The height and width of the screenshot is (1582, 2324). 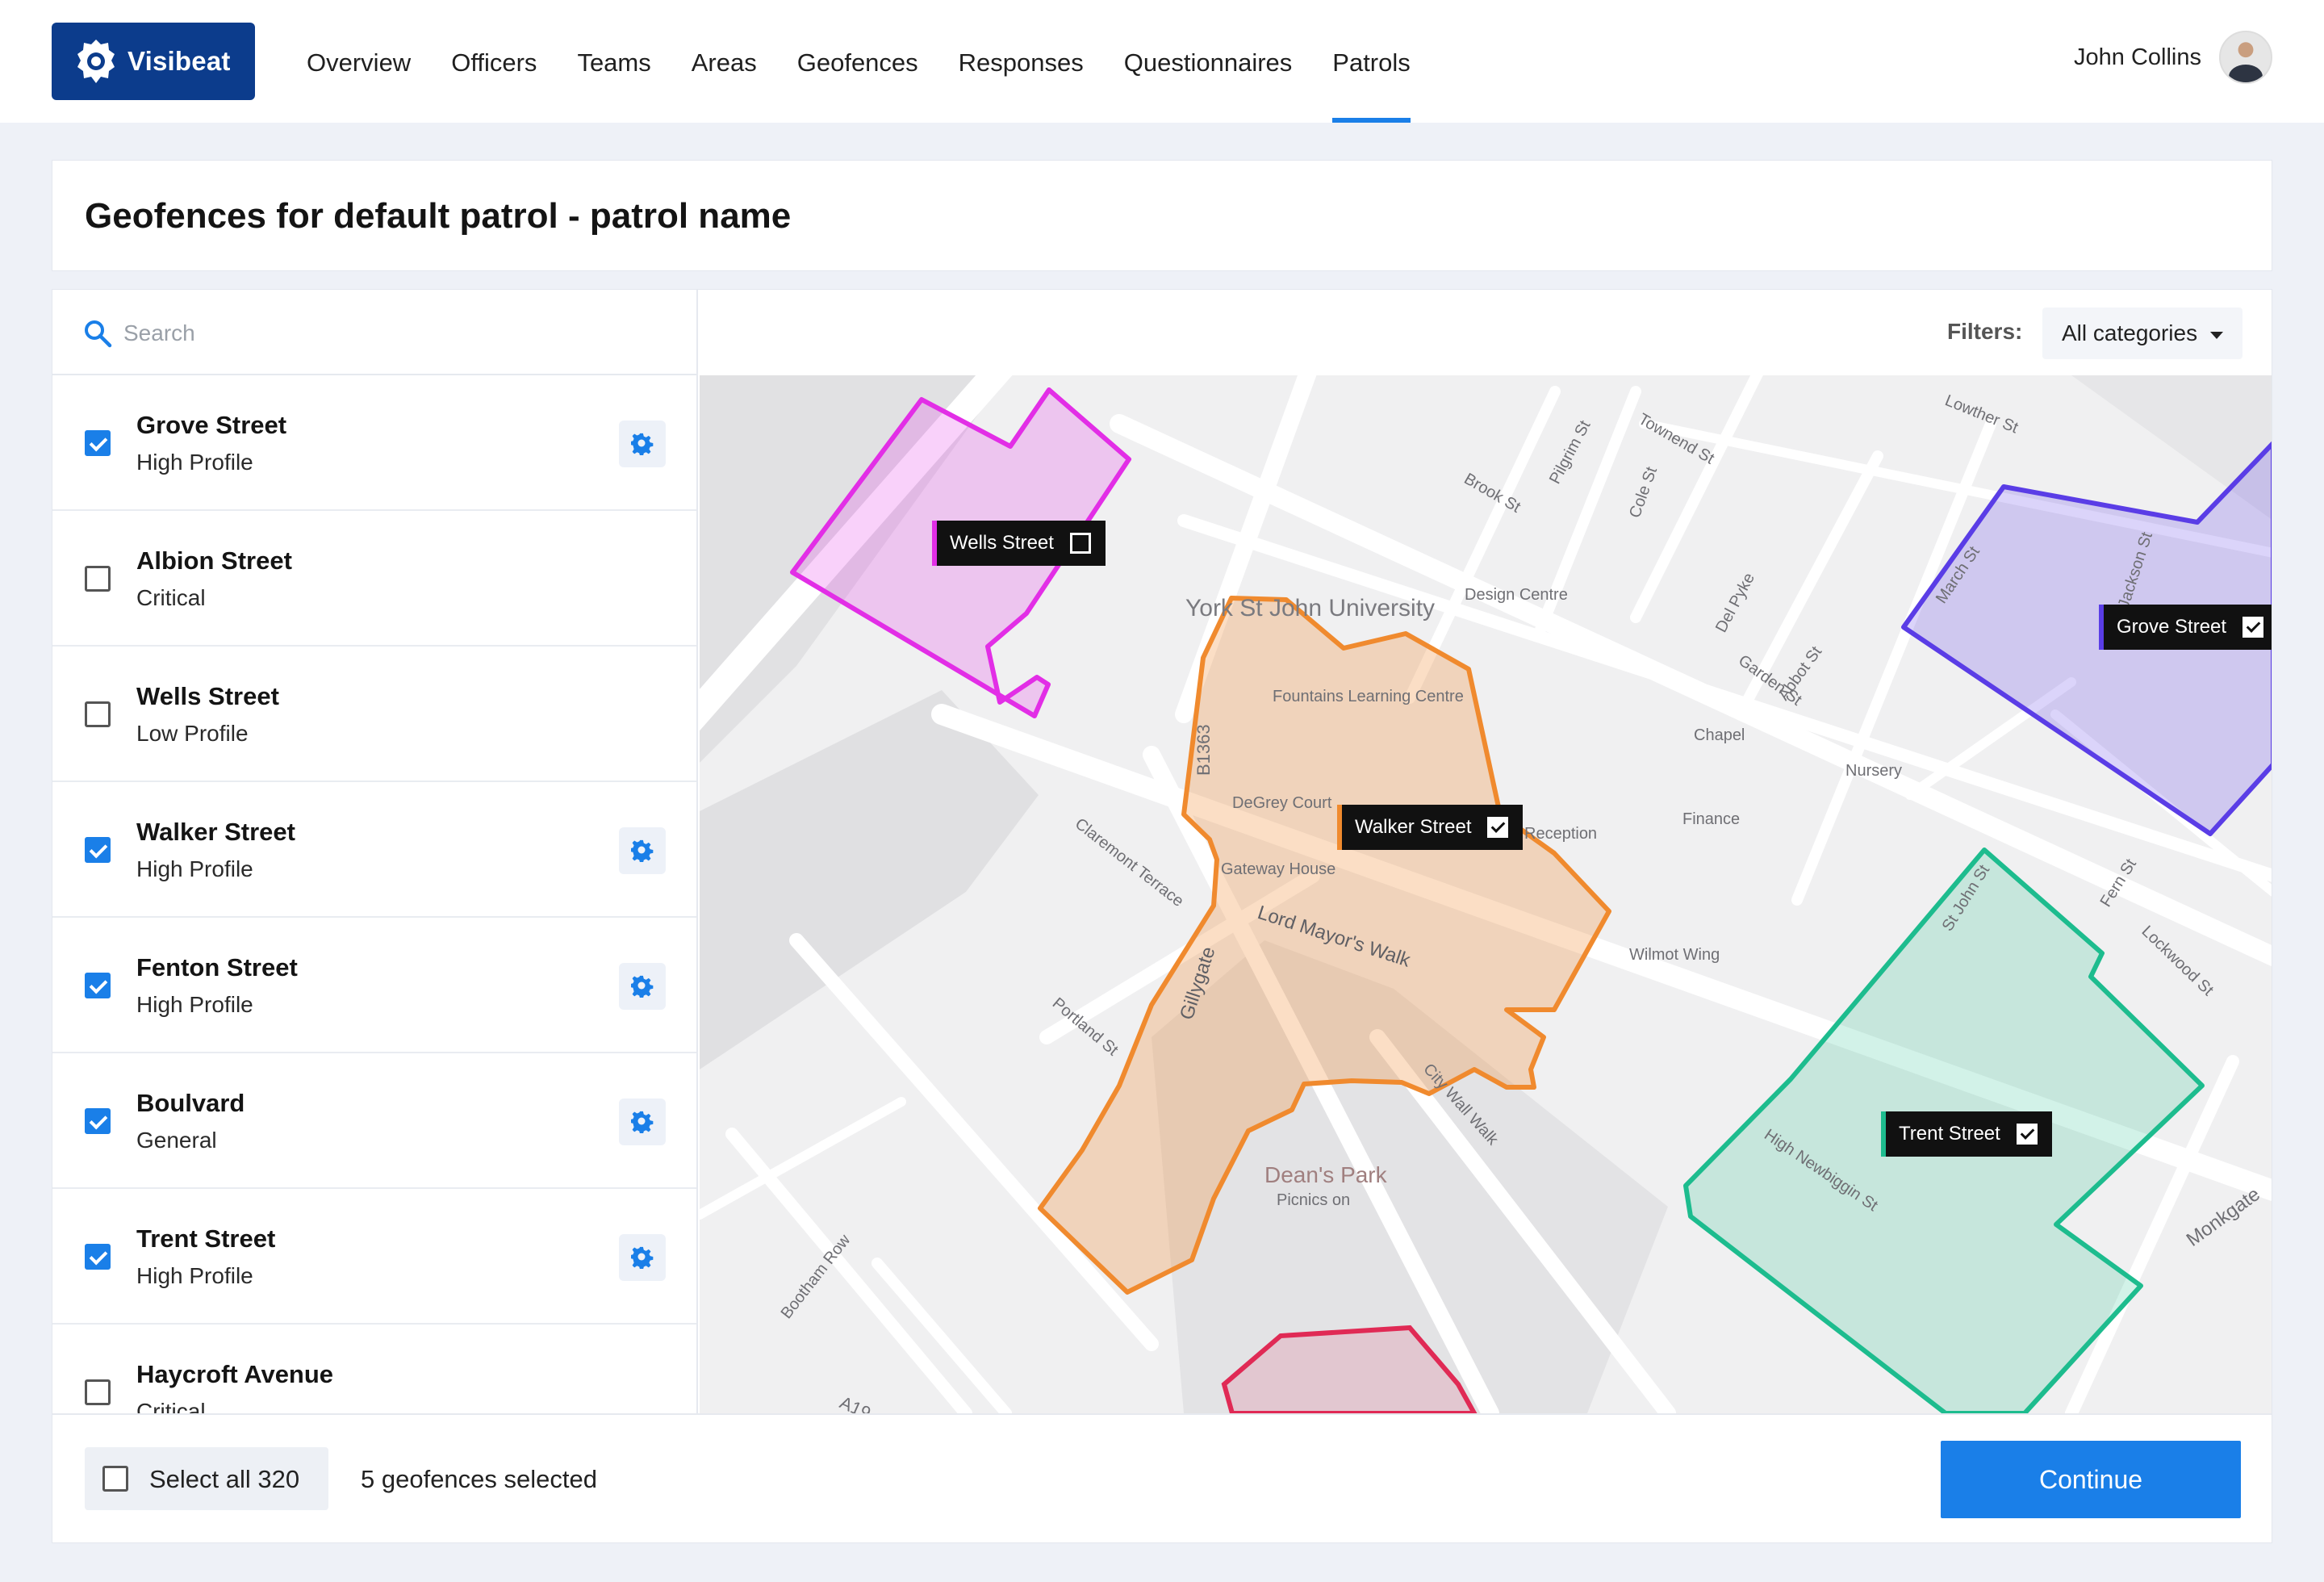 What do you see at coordinates (2245, 57) in the screenshot?
I see `avatar` at bounding box center [2245, 57].